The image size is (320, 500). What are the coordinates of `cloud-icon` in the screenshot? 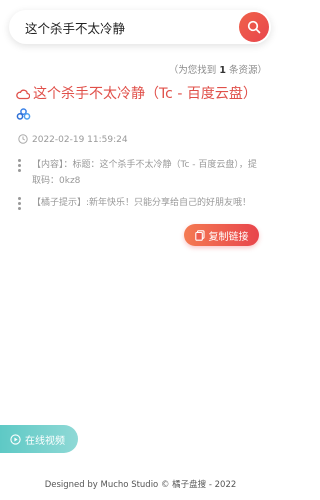 It's located at (23, 94).